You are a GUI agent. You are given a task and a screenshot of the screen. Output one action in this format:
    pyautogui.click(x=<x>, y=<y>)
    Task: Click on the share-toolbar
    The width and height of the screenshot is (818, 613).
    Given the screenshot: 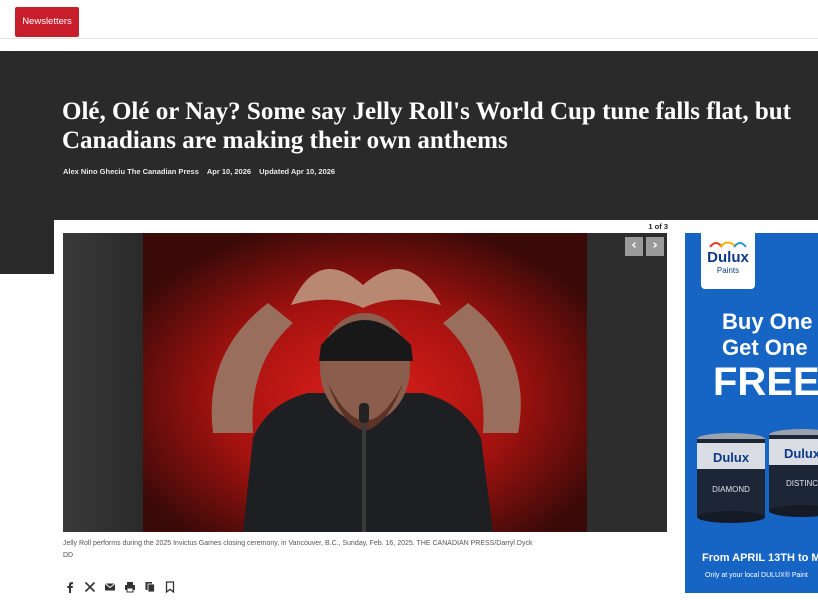 What is the action you would take?
    pyautogui.click(x=120, y=587)
    